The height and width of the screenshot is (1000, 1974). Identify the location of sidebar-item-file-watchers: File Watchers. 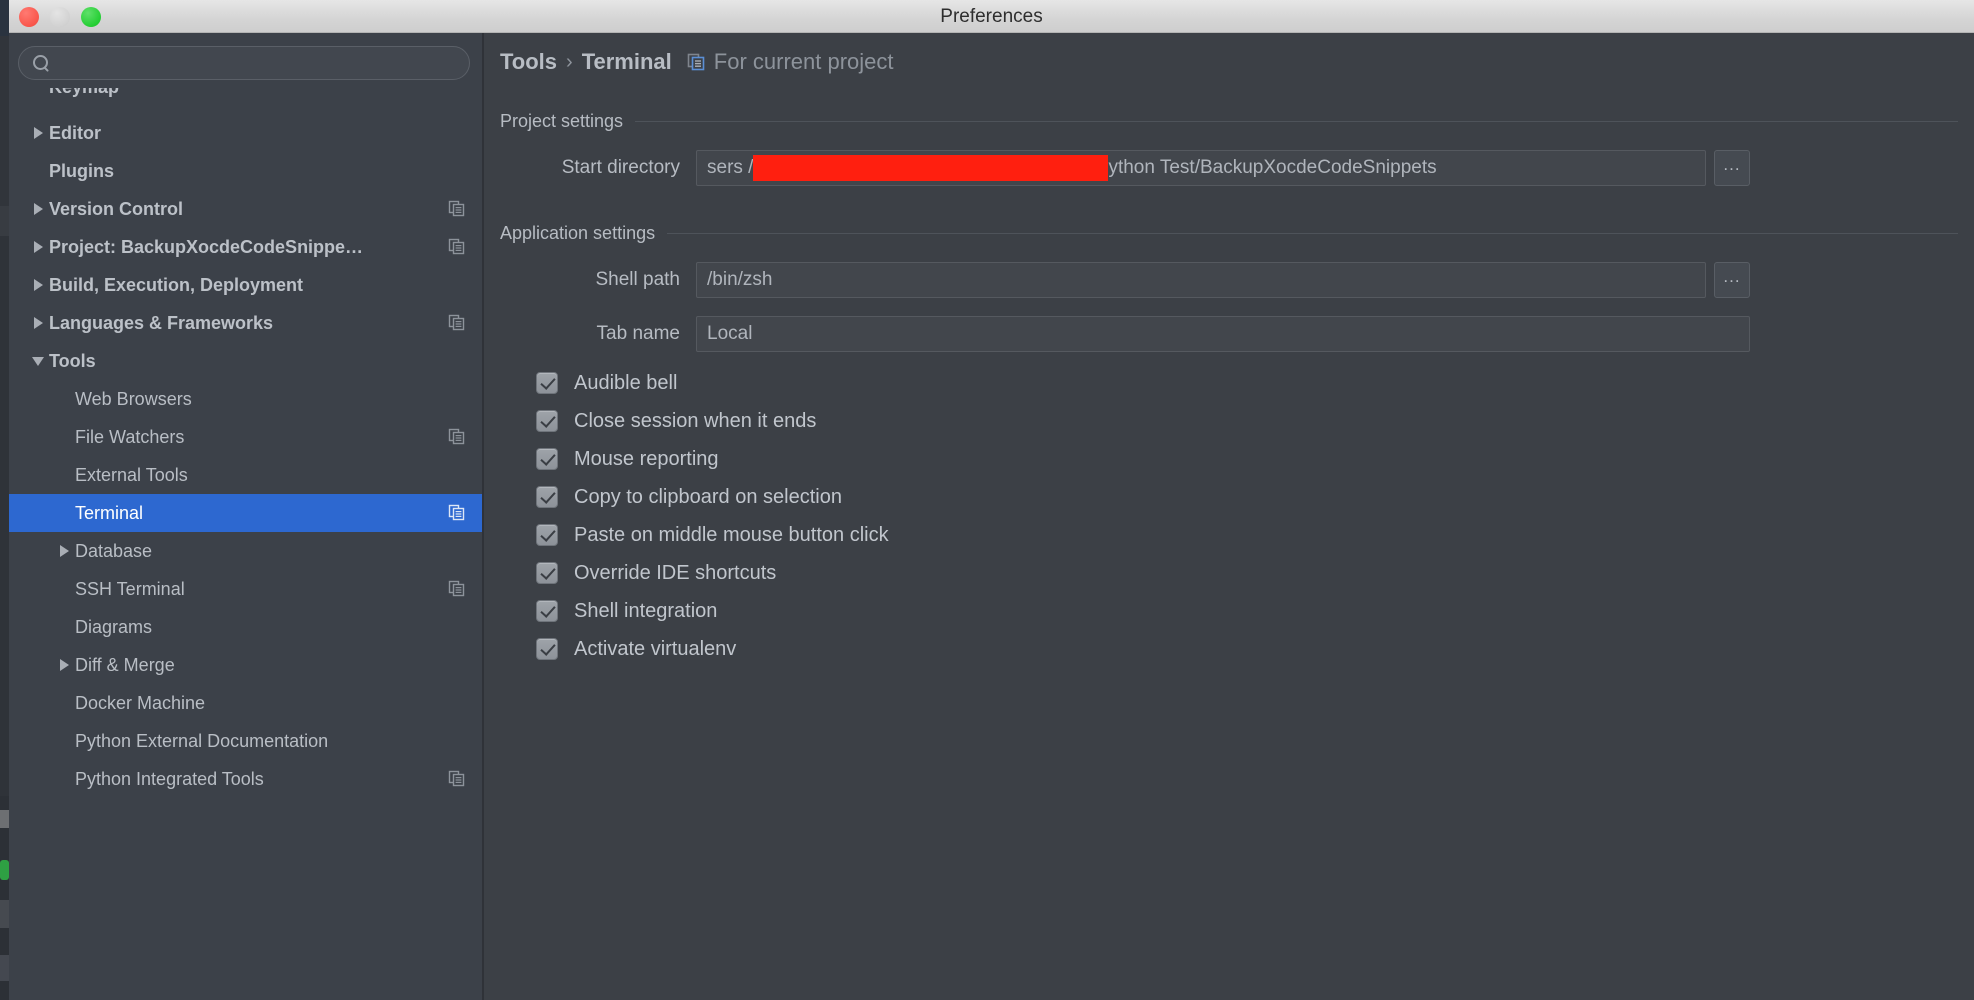
(245, 437).